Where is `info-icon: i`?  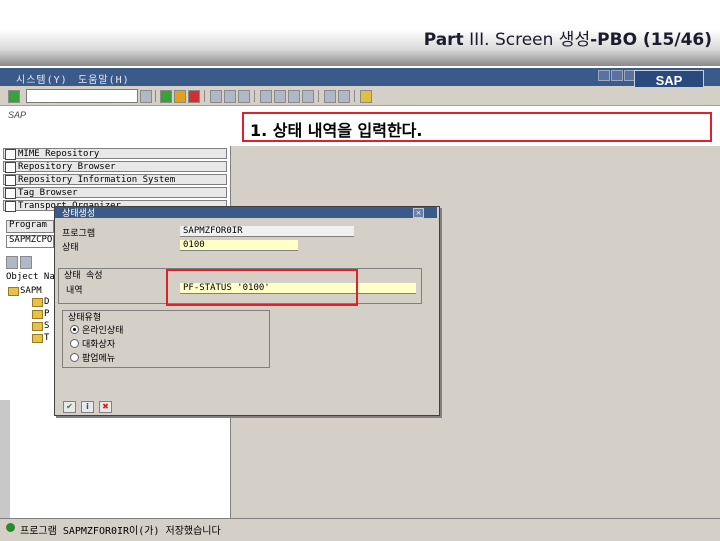
info-icon: i is located at coordinates (87, 407).